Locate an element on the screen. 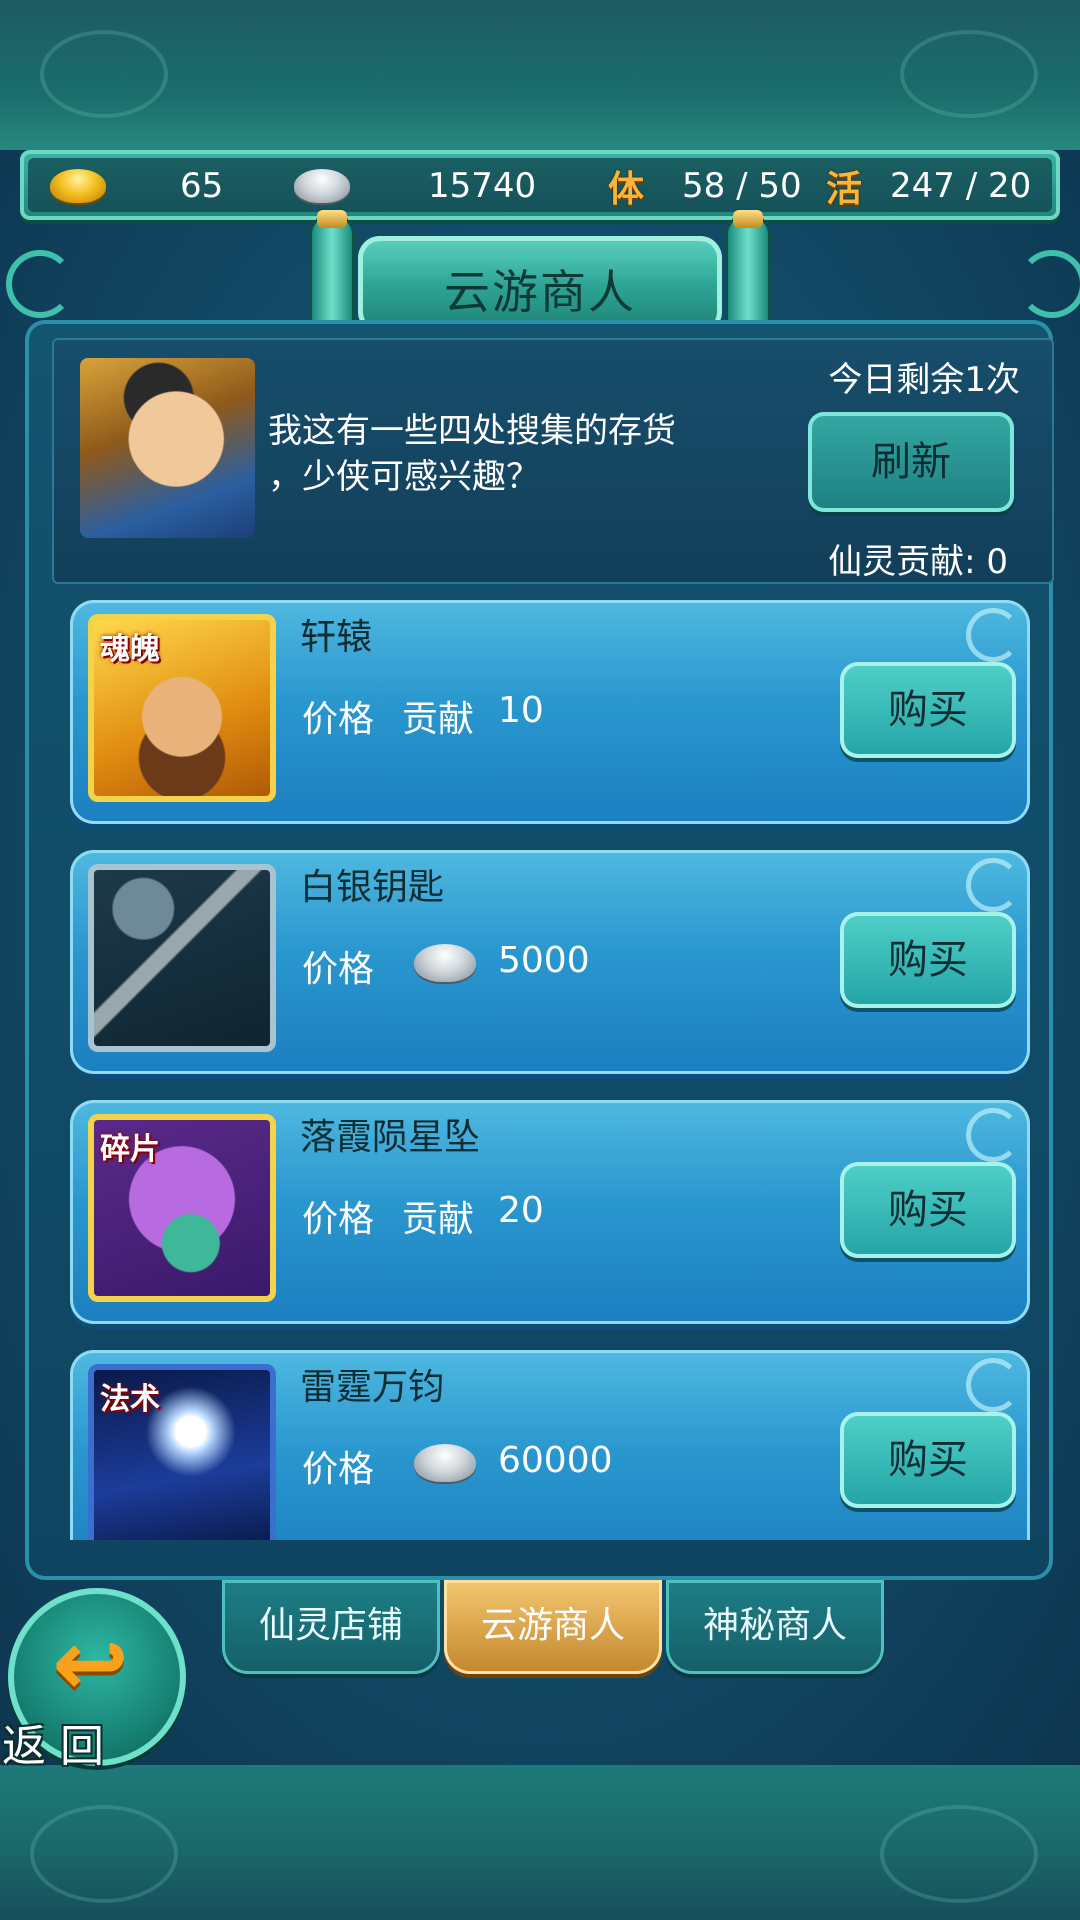 Image resolution: width=1080 pixels, height=1920 pixels. item-icon-xuanyuan: 魂魄 is located at coordinates (182, 708).